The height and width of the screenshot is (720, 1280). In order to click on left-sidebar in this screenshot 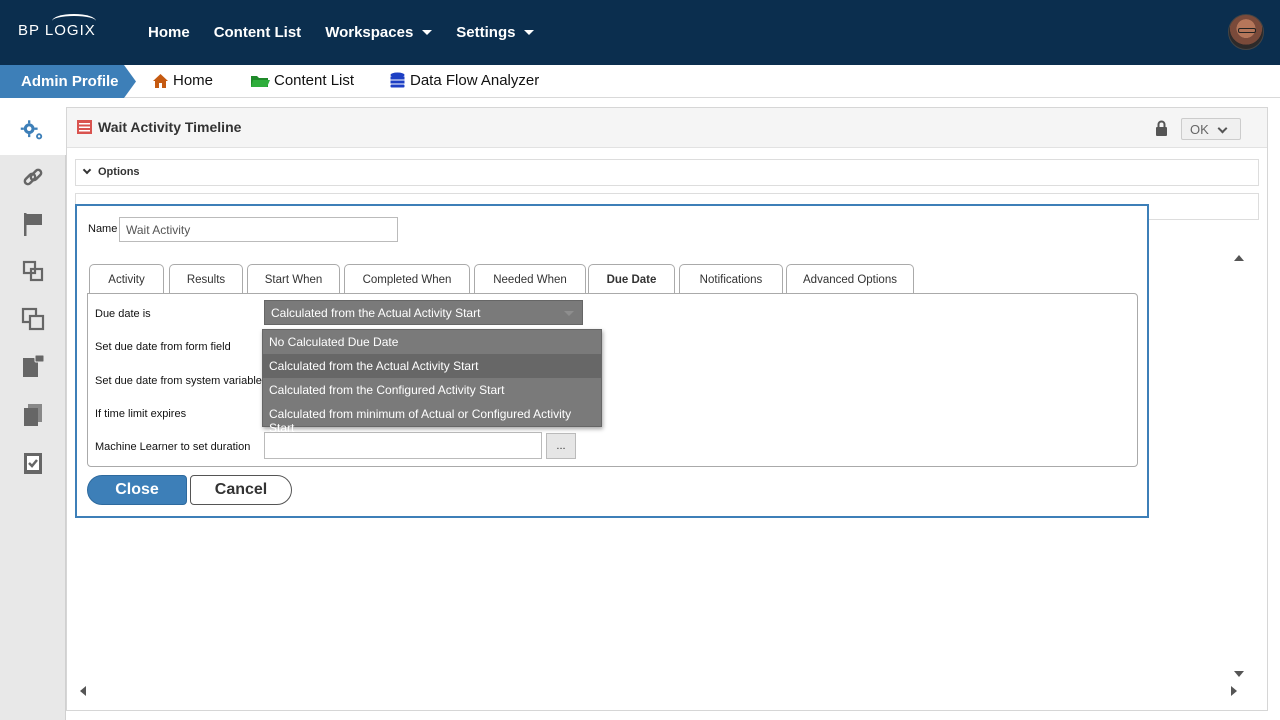, I will do `click(33, 413)`.